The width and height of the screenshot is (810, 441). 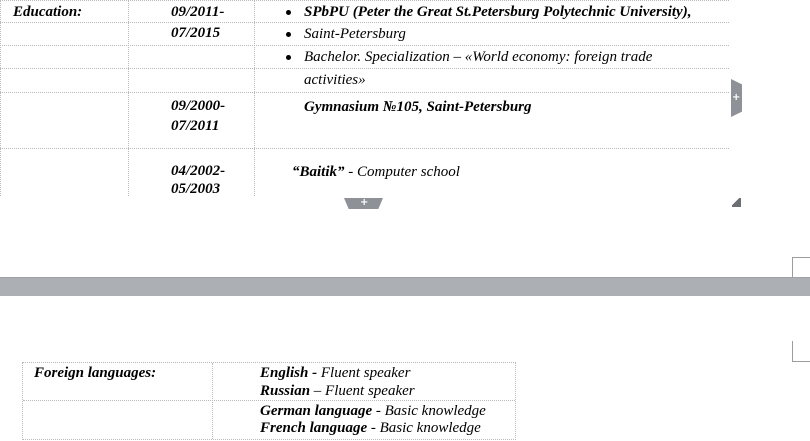 I want to click on language-name: German language, so click(x=316, y=411).